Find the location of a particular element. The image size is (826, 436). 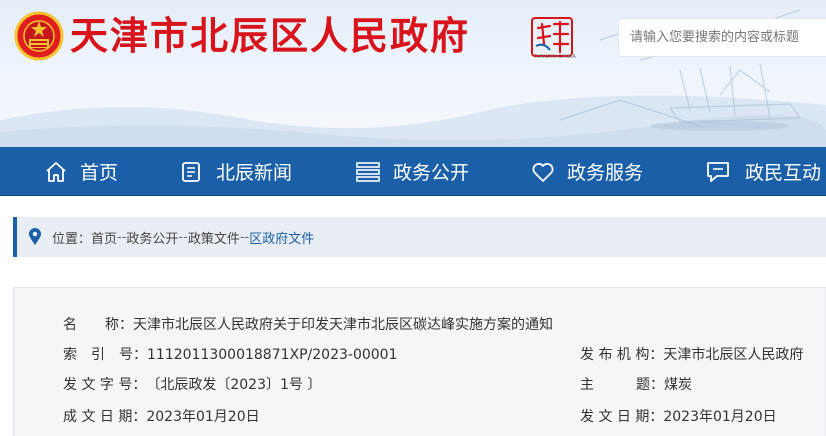

doc-no-label: 发 文 字 号： is located at coordinates (105, 385).